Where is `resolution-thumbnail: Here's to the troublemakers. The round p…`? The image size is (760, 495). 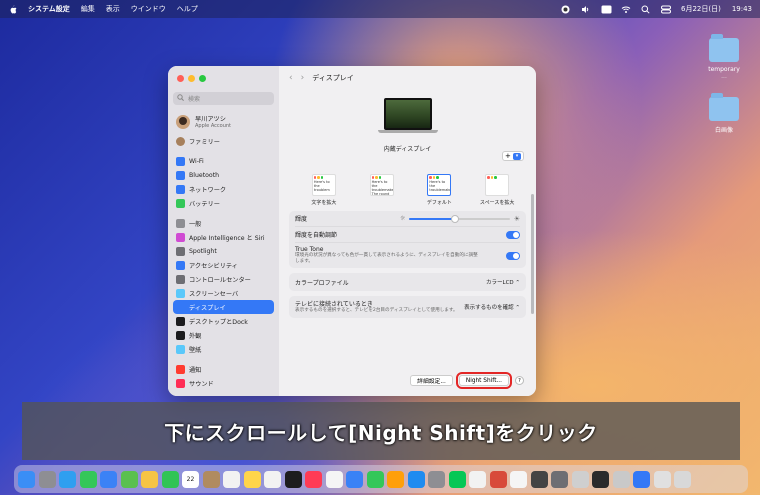
resolution-thumbnail: Here's to the troublemakers. The round p… is located at coordinates (381, 185).